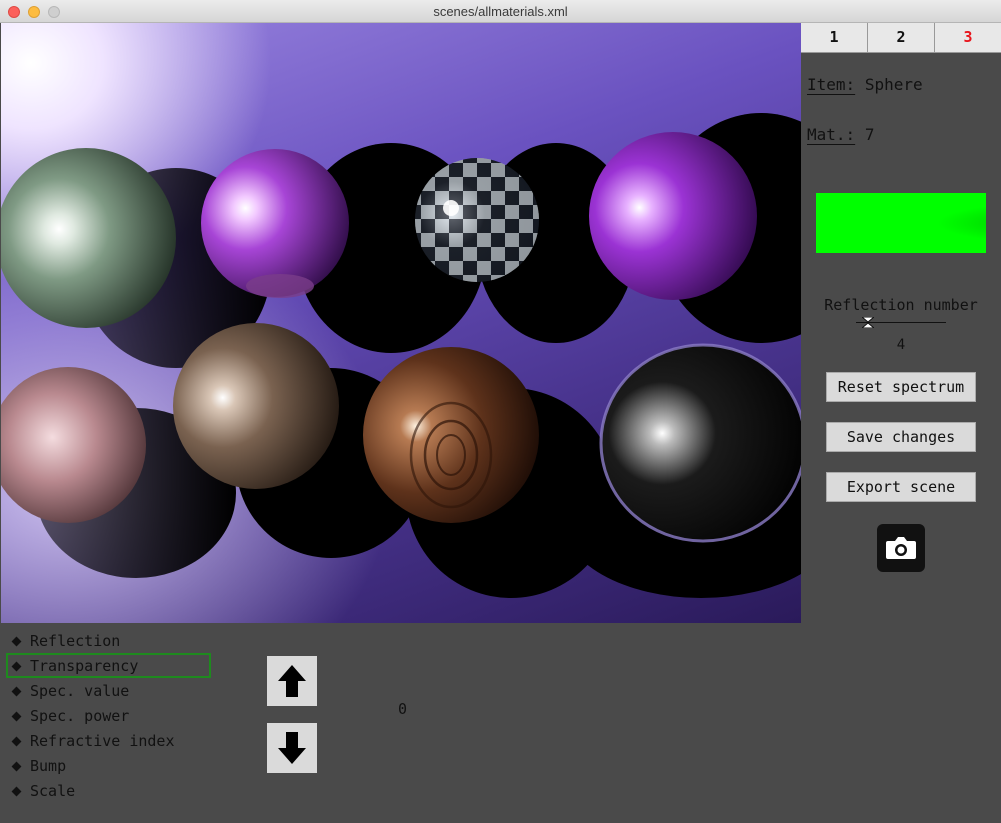 The width and height of the screenshot is (1001, 823). I want to click on property-label: Refractive index, so click(102, 741).